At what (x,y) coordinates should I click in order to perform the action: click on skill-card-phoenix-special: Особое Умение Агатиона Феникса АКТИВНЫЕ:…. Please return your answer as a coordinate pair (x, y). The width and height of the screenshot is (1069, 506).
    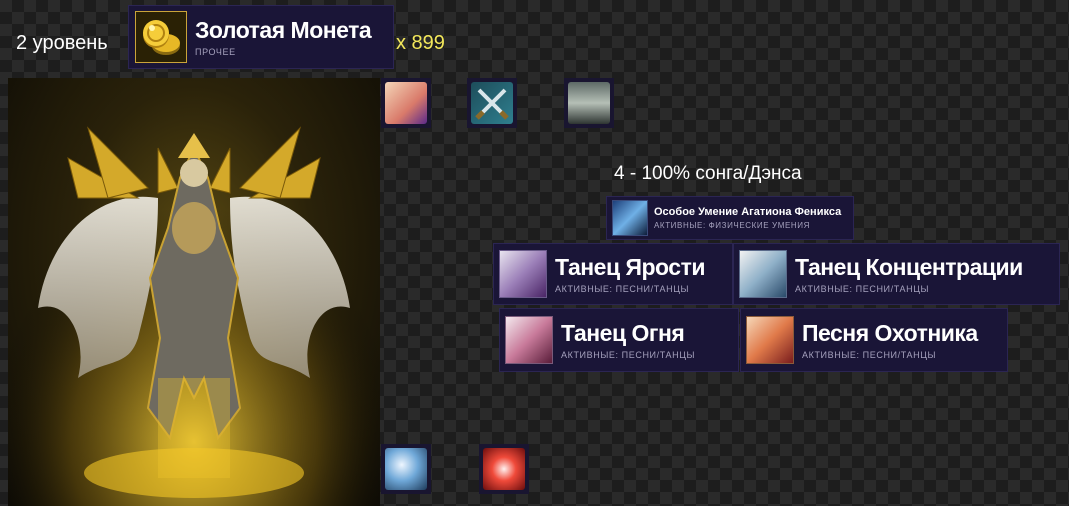
    Looking at the image, I should click on (730, 218).